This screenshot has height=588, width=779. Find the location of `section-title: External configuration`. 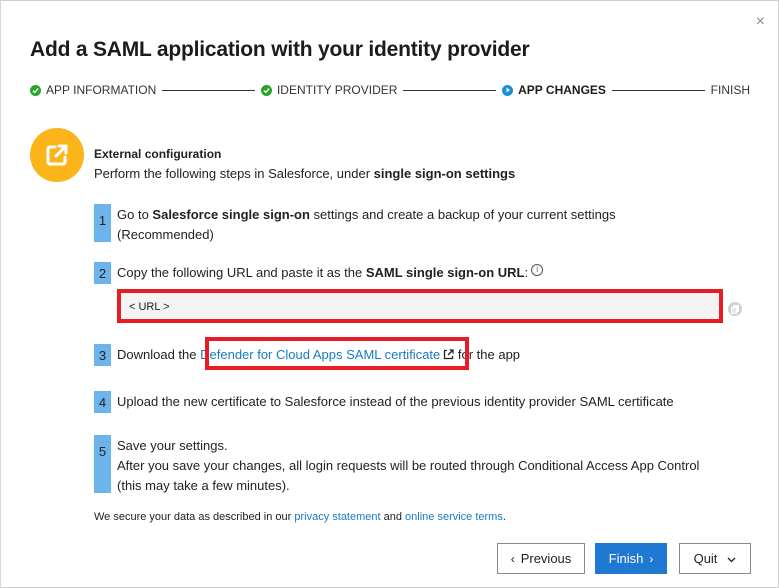

section-title: External configuration is located at coordinates (158, 154).